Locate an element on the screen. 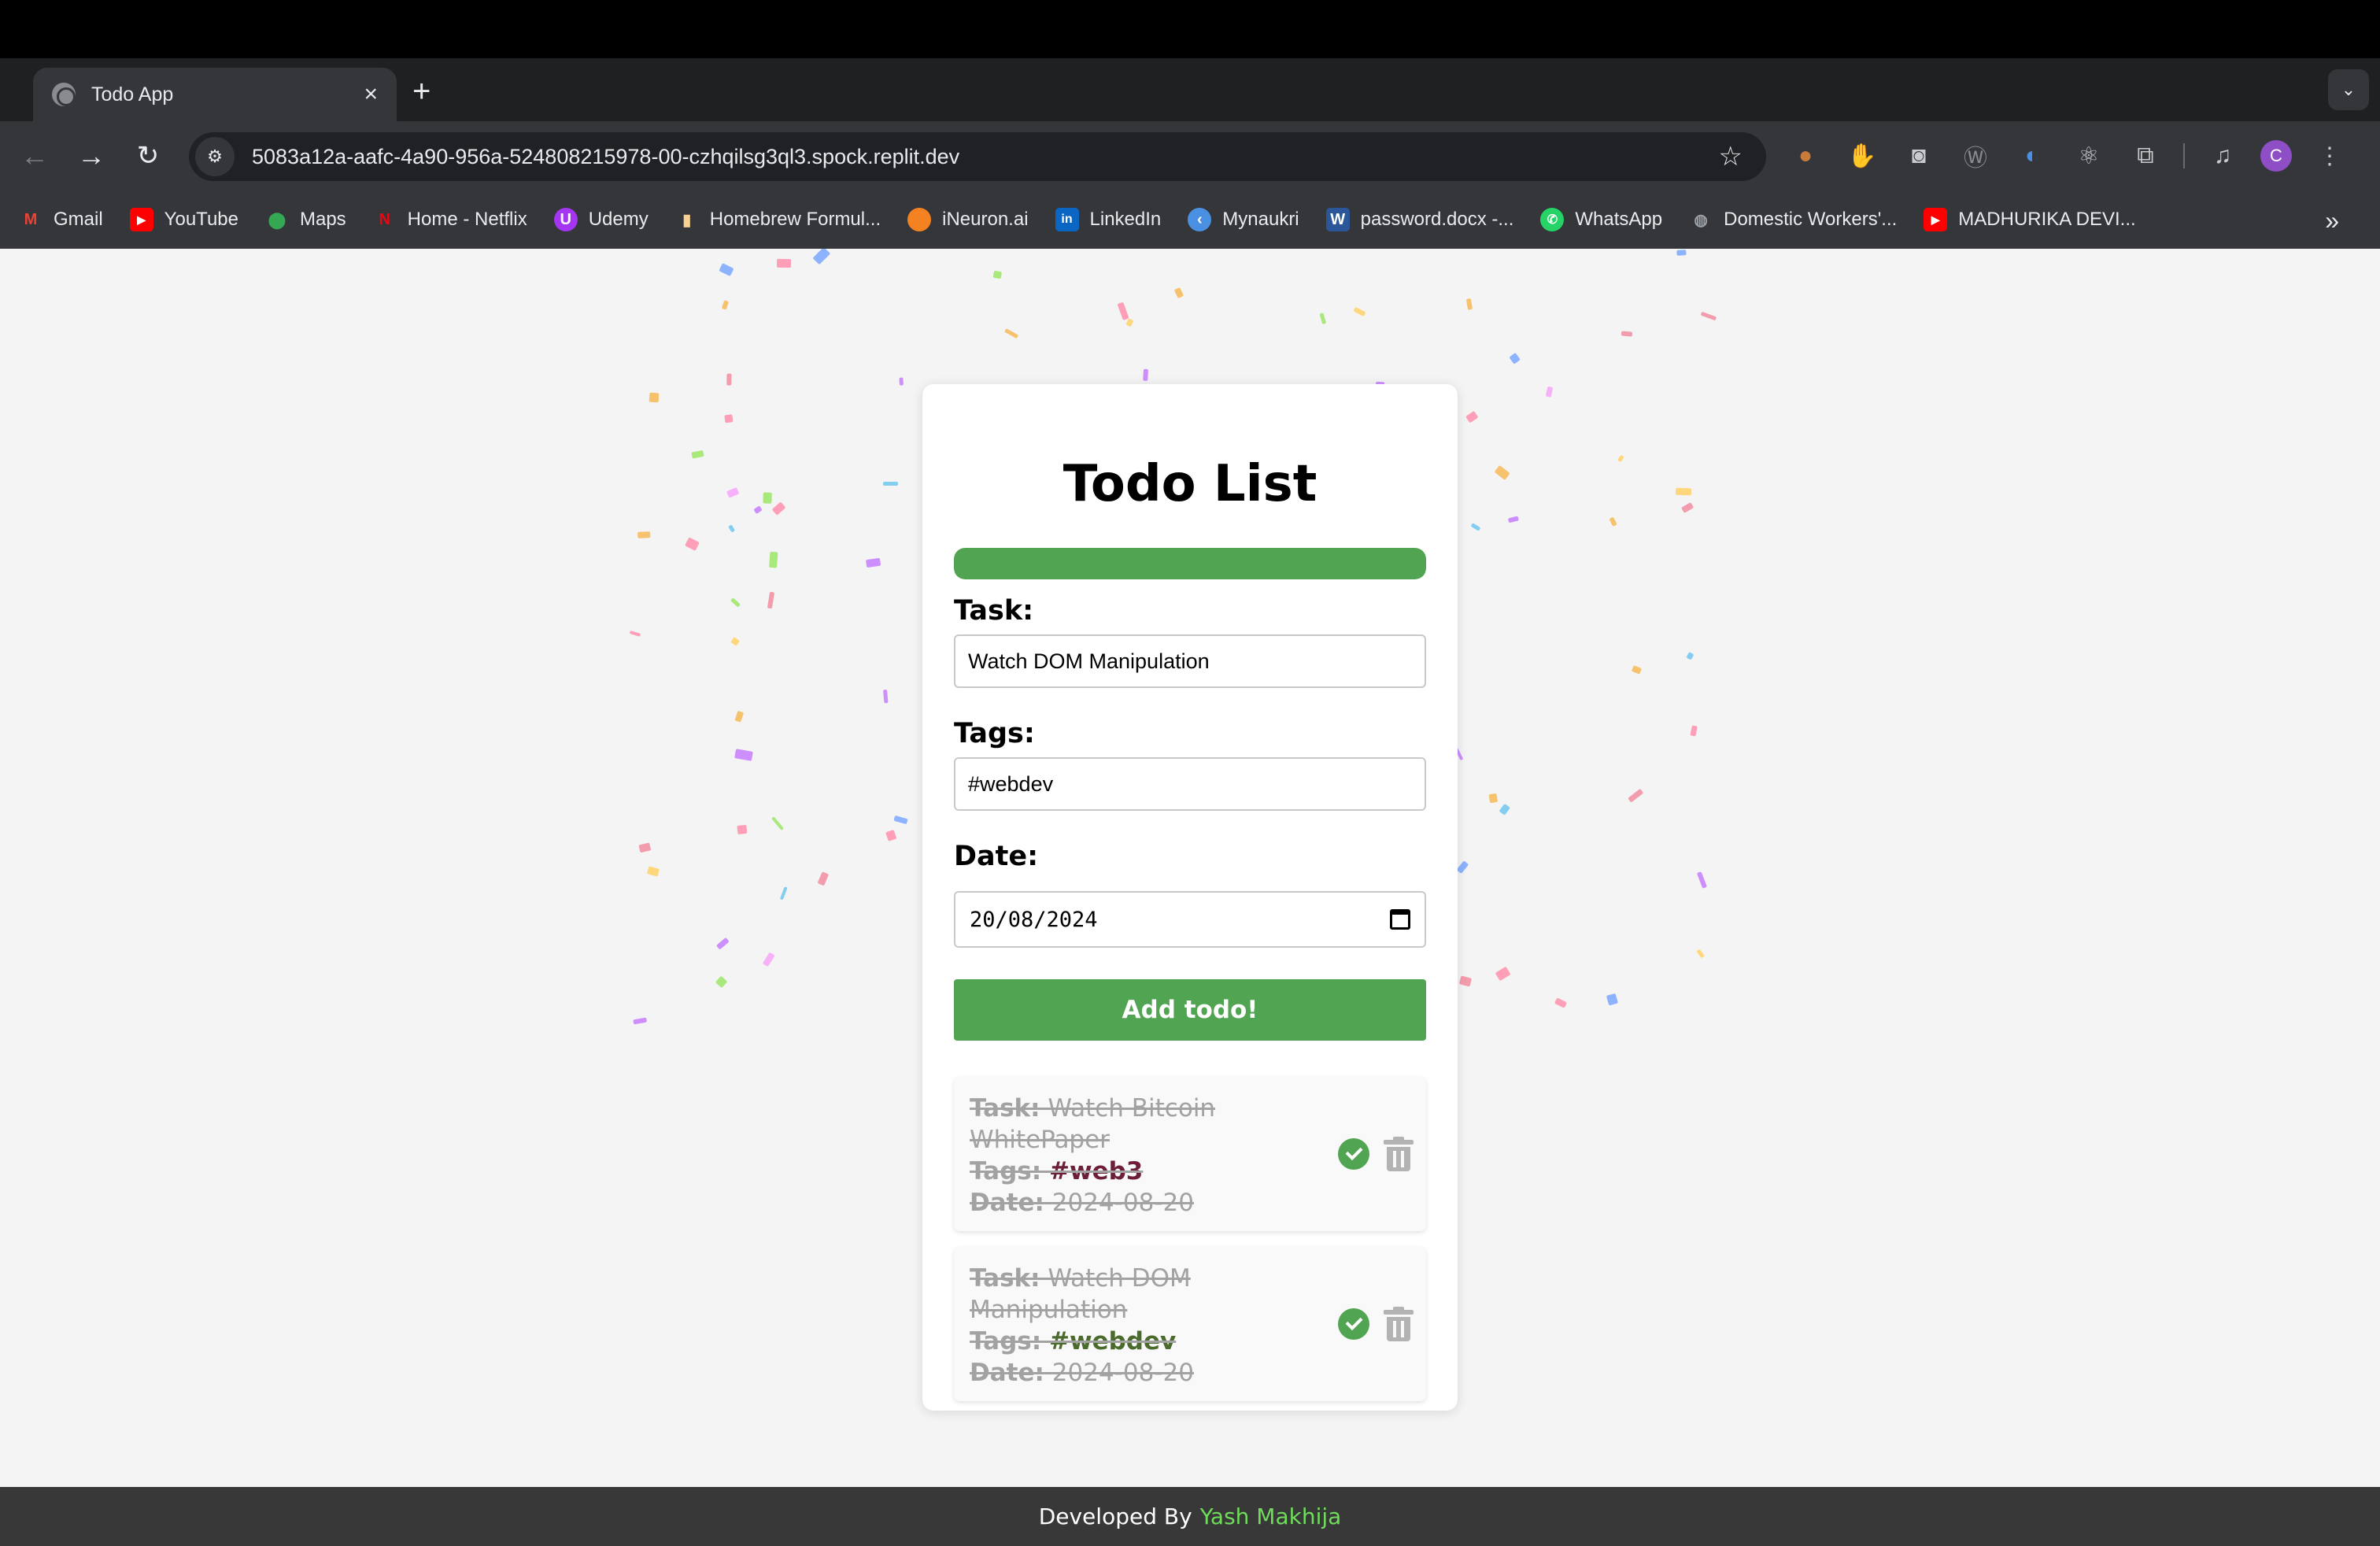  bookmark-whatsapp: ✆ WhatsApp is located at coordinates (1601, 220).